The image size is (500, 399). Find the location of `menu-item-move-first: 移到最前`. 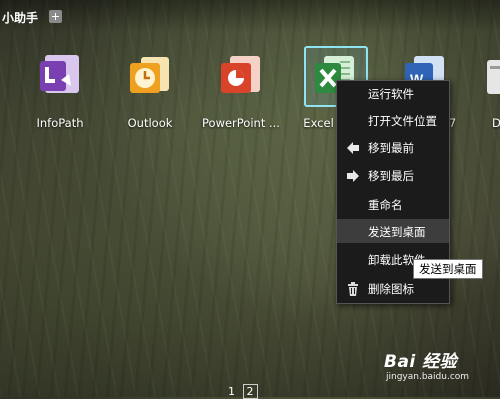

menu-item-move-first: 移到最前 is located at coordinates (393, 147).